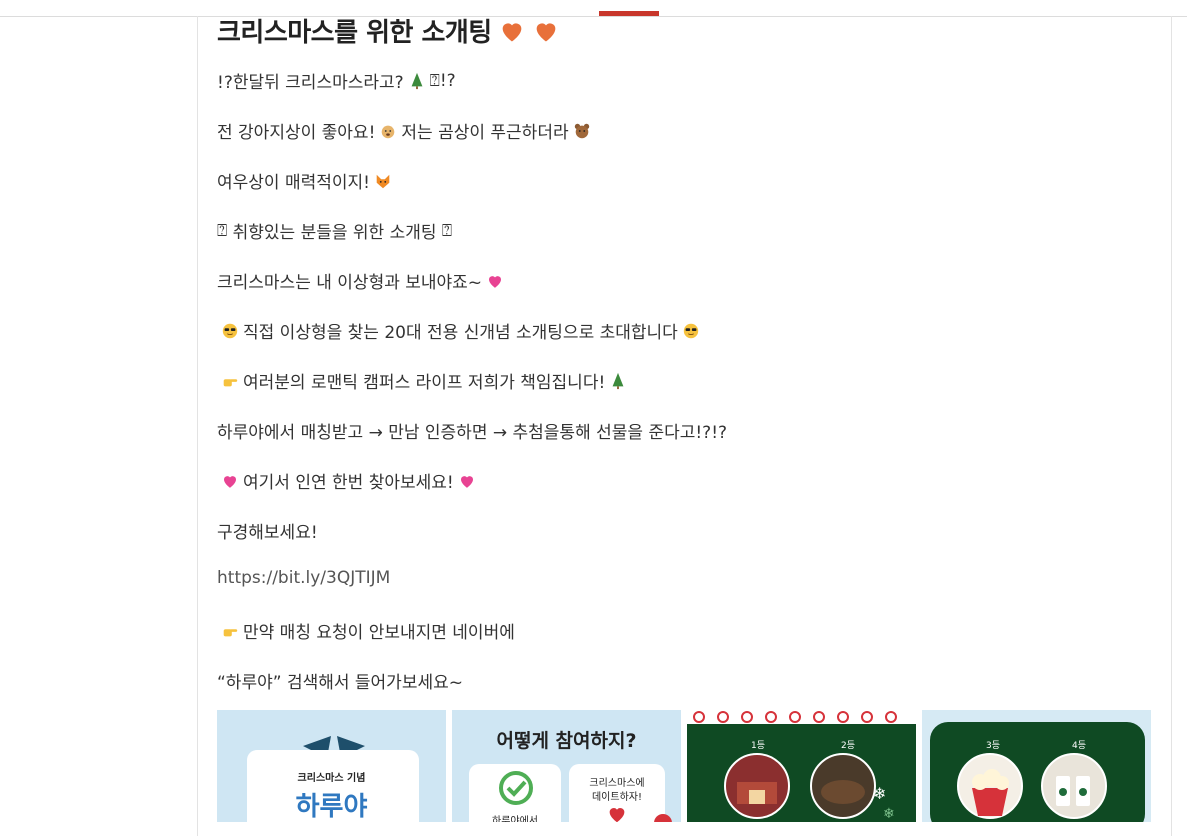 This screenshot has width=1187, height=836. What do you see at coordinates (388, 30) in the screenshot?
I see `post-title: 크리스마스를 위한 소개팅` at bounding box center [388, 30].